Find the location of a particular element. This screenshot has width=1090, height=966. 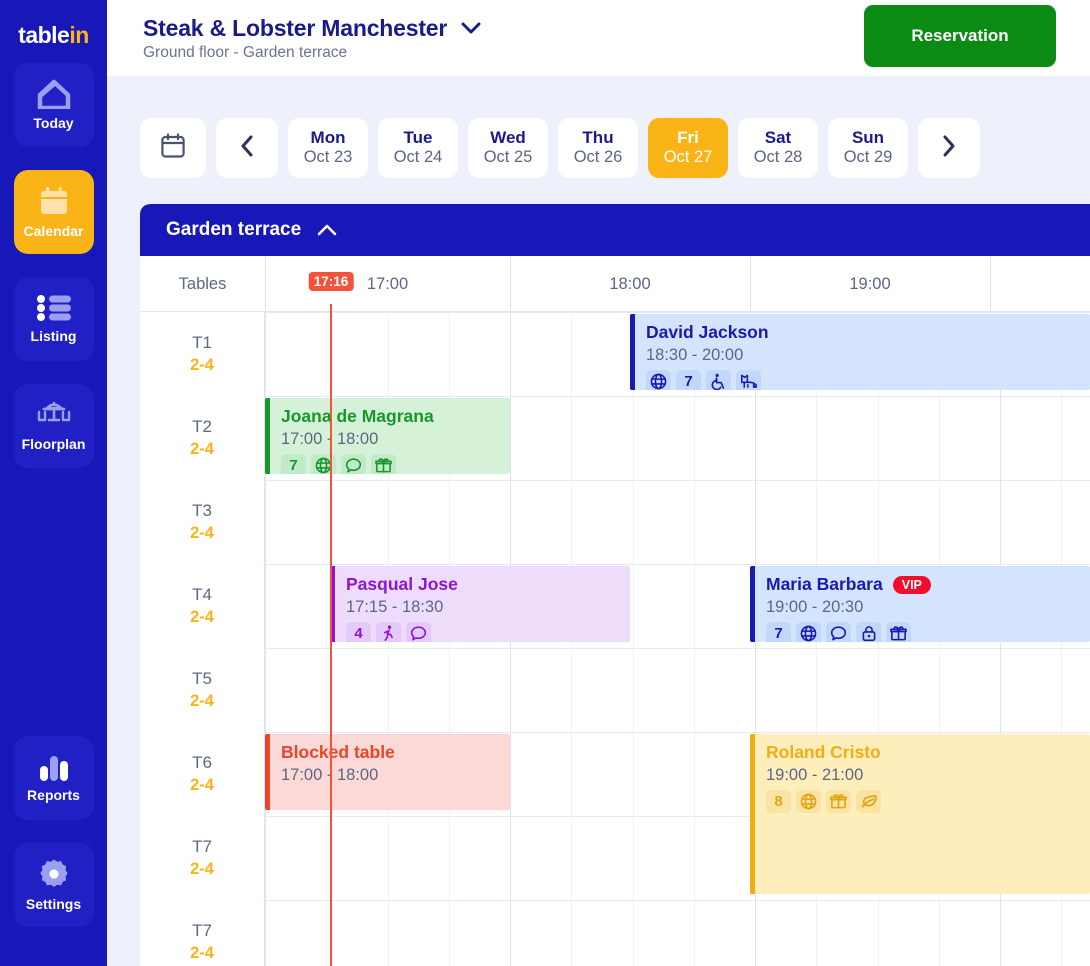

table-name: T6 is located at coordinates (202, 762).